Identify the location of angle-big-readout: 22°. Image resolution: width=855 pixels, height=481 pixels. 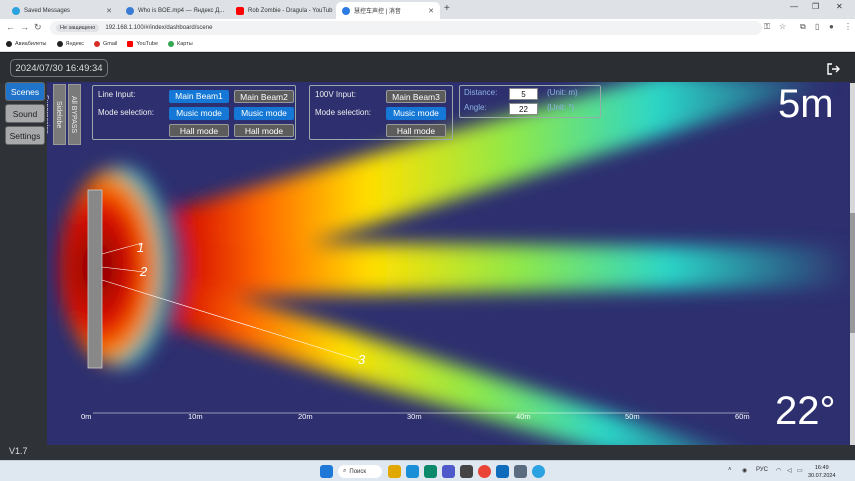
(805, 411).